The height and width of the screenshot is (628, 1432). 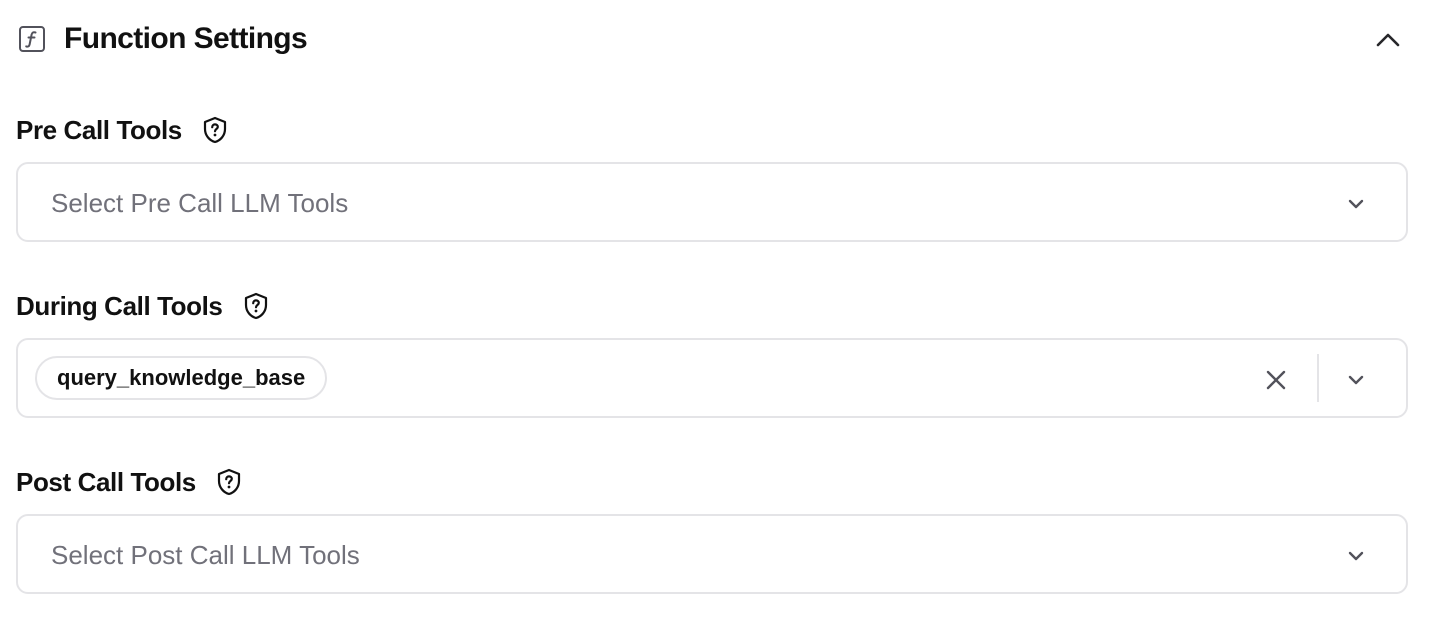 What do you see at coordinates (186, 38) in the screenshot?
I see `section-title: Function Settings` at bounding box center [186, 38].